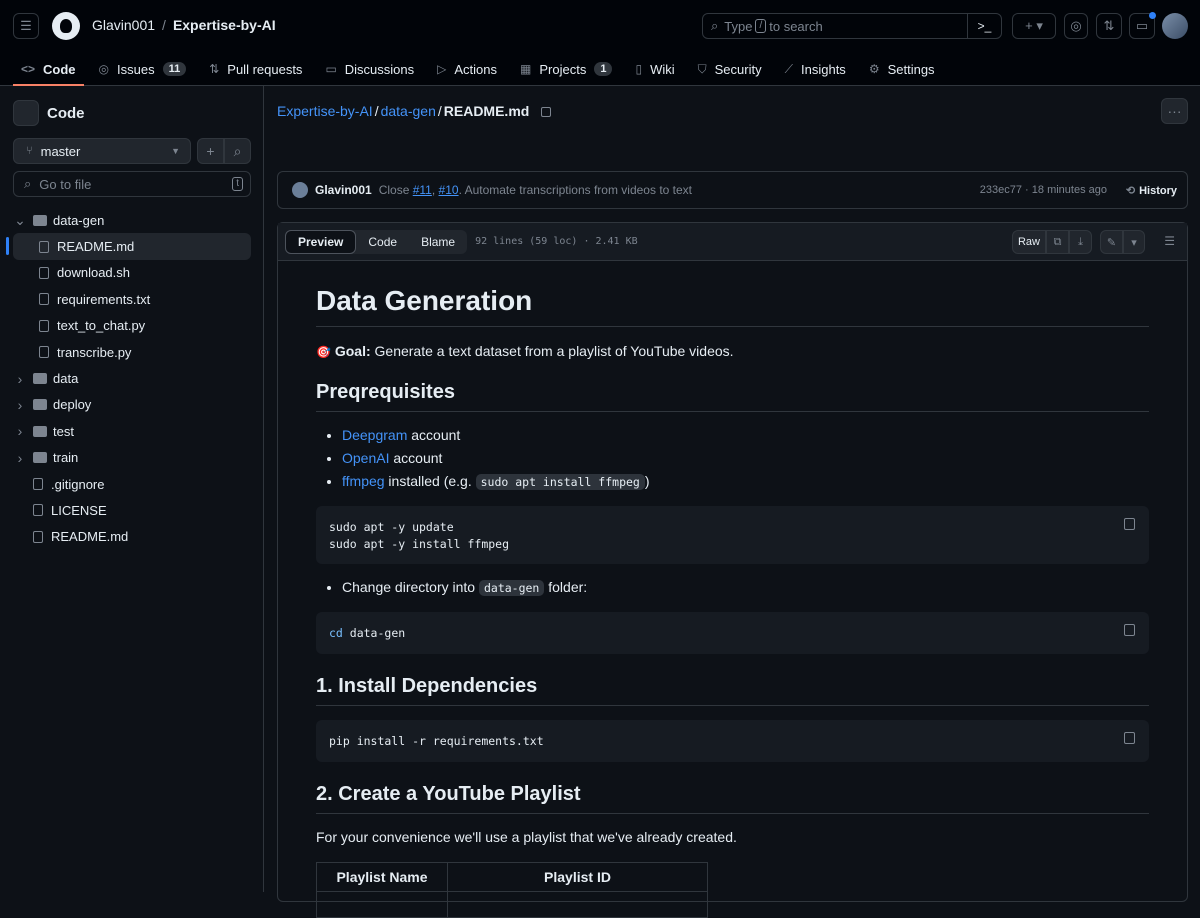 The width and height of the screenshot is (1200, 918). I want to click on history-button: ⟲ History, so click(1151, 190).